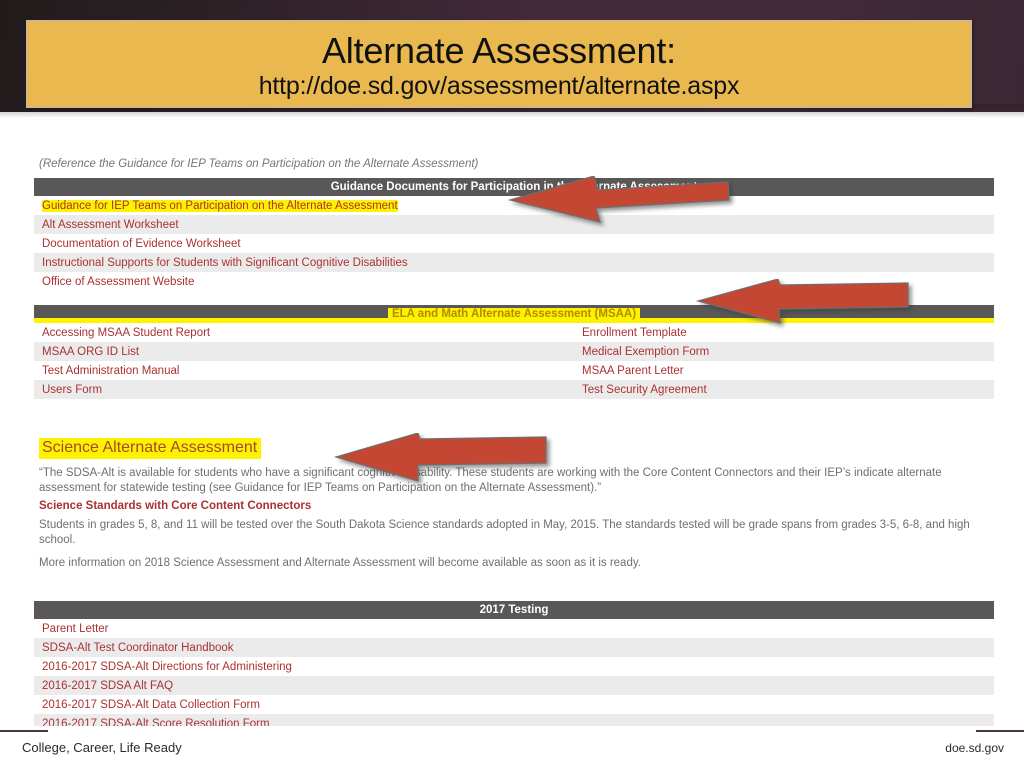 The height and width of the screenshot is (768, 1024). I want to click on list-item-link: MSAA ORG ID List, so click(304, 351).